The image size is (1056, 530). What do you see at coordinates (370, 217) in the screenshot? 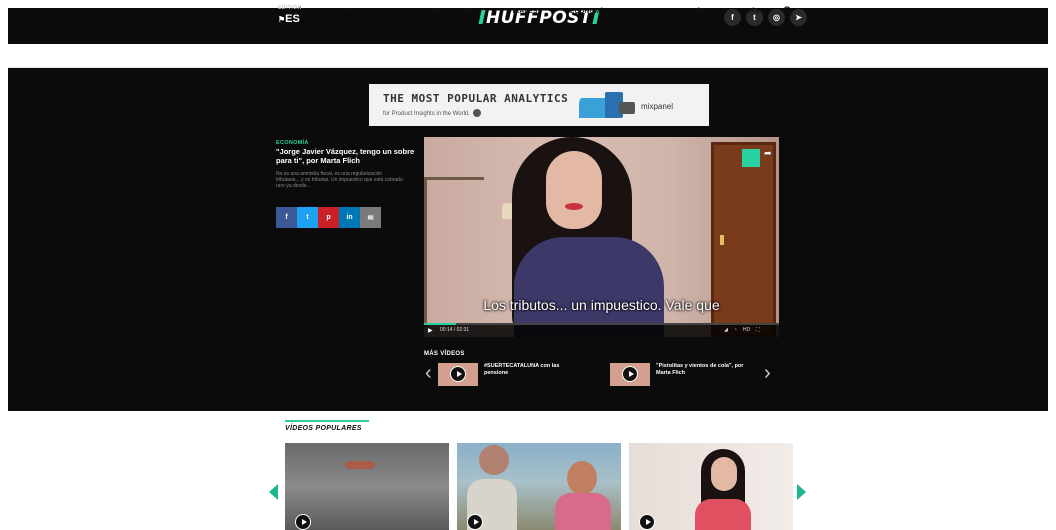
I see `email-share-icon: ✉` at bounding box center [370, 217].